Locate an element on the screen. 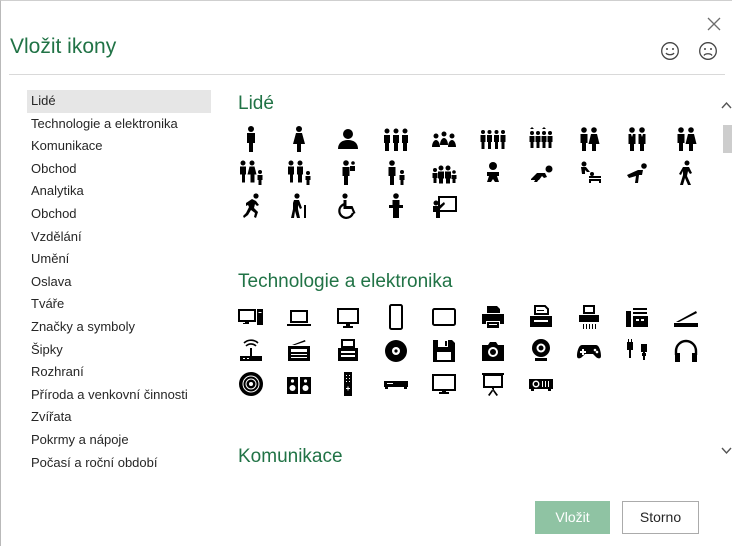 The image size is (732, 546). shredder-icon is located at coordinates (589, 317).